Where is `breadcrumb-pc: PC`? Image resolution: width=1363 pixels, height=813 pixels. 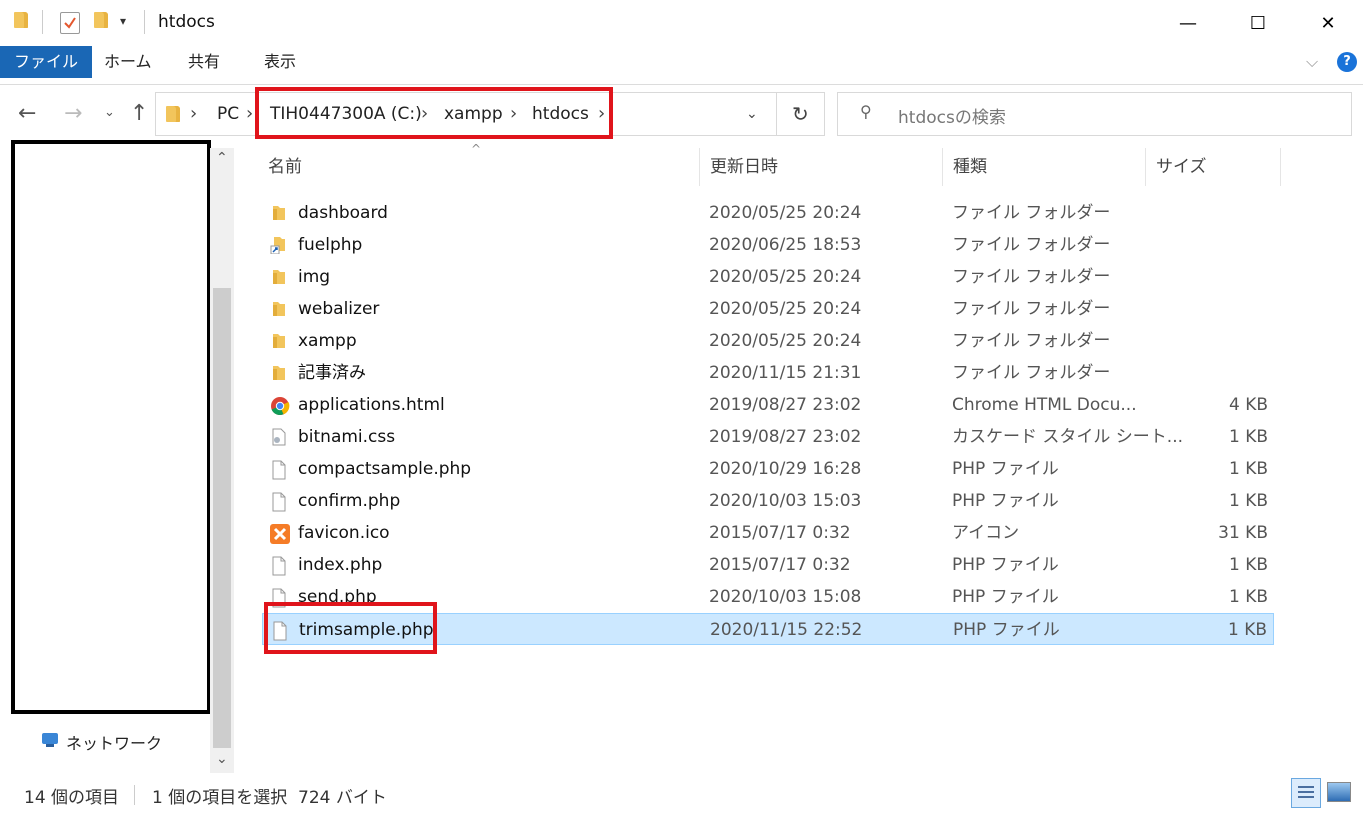 breadcrumb-pc: PC is located at coordinates (228, 114).